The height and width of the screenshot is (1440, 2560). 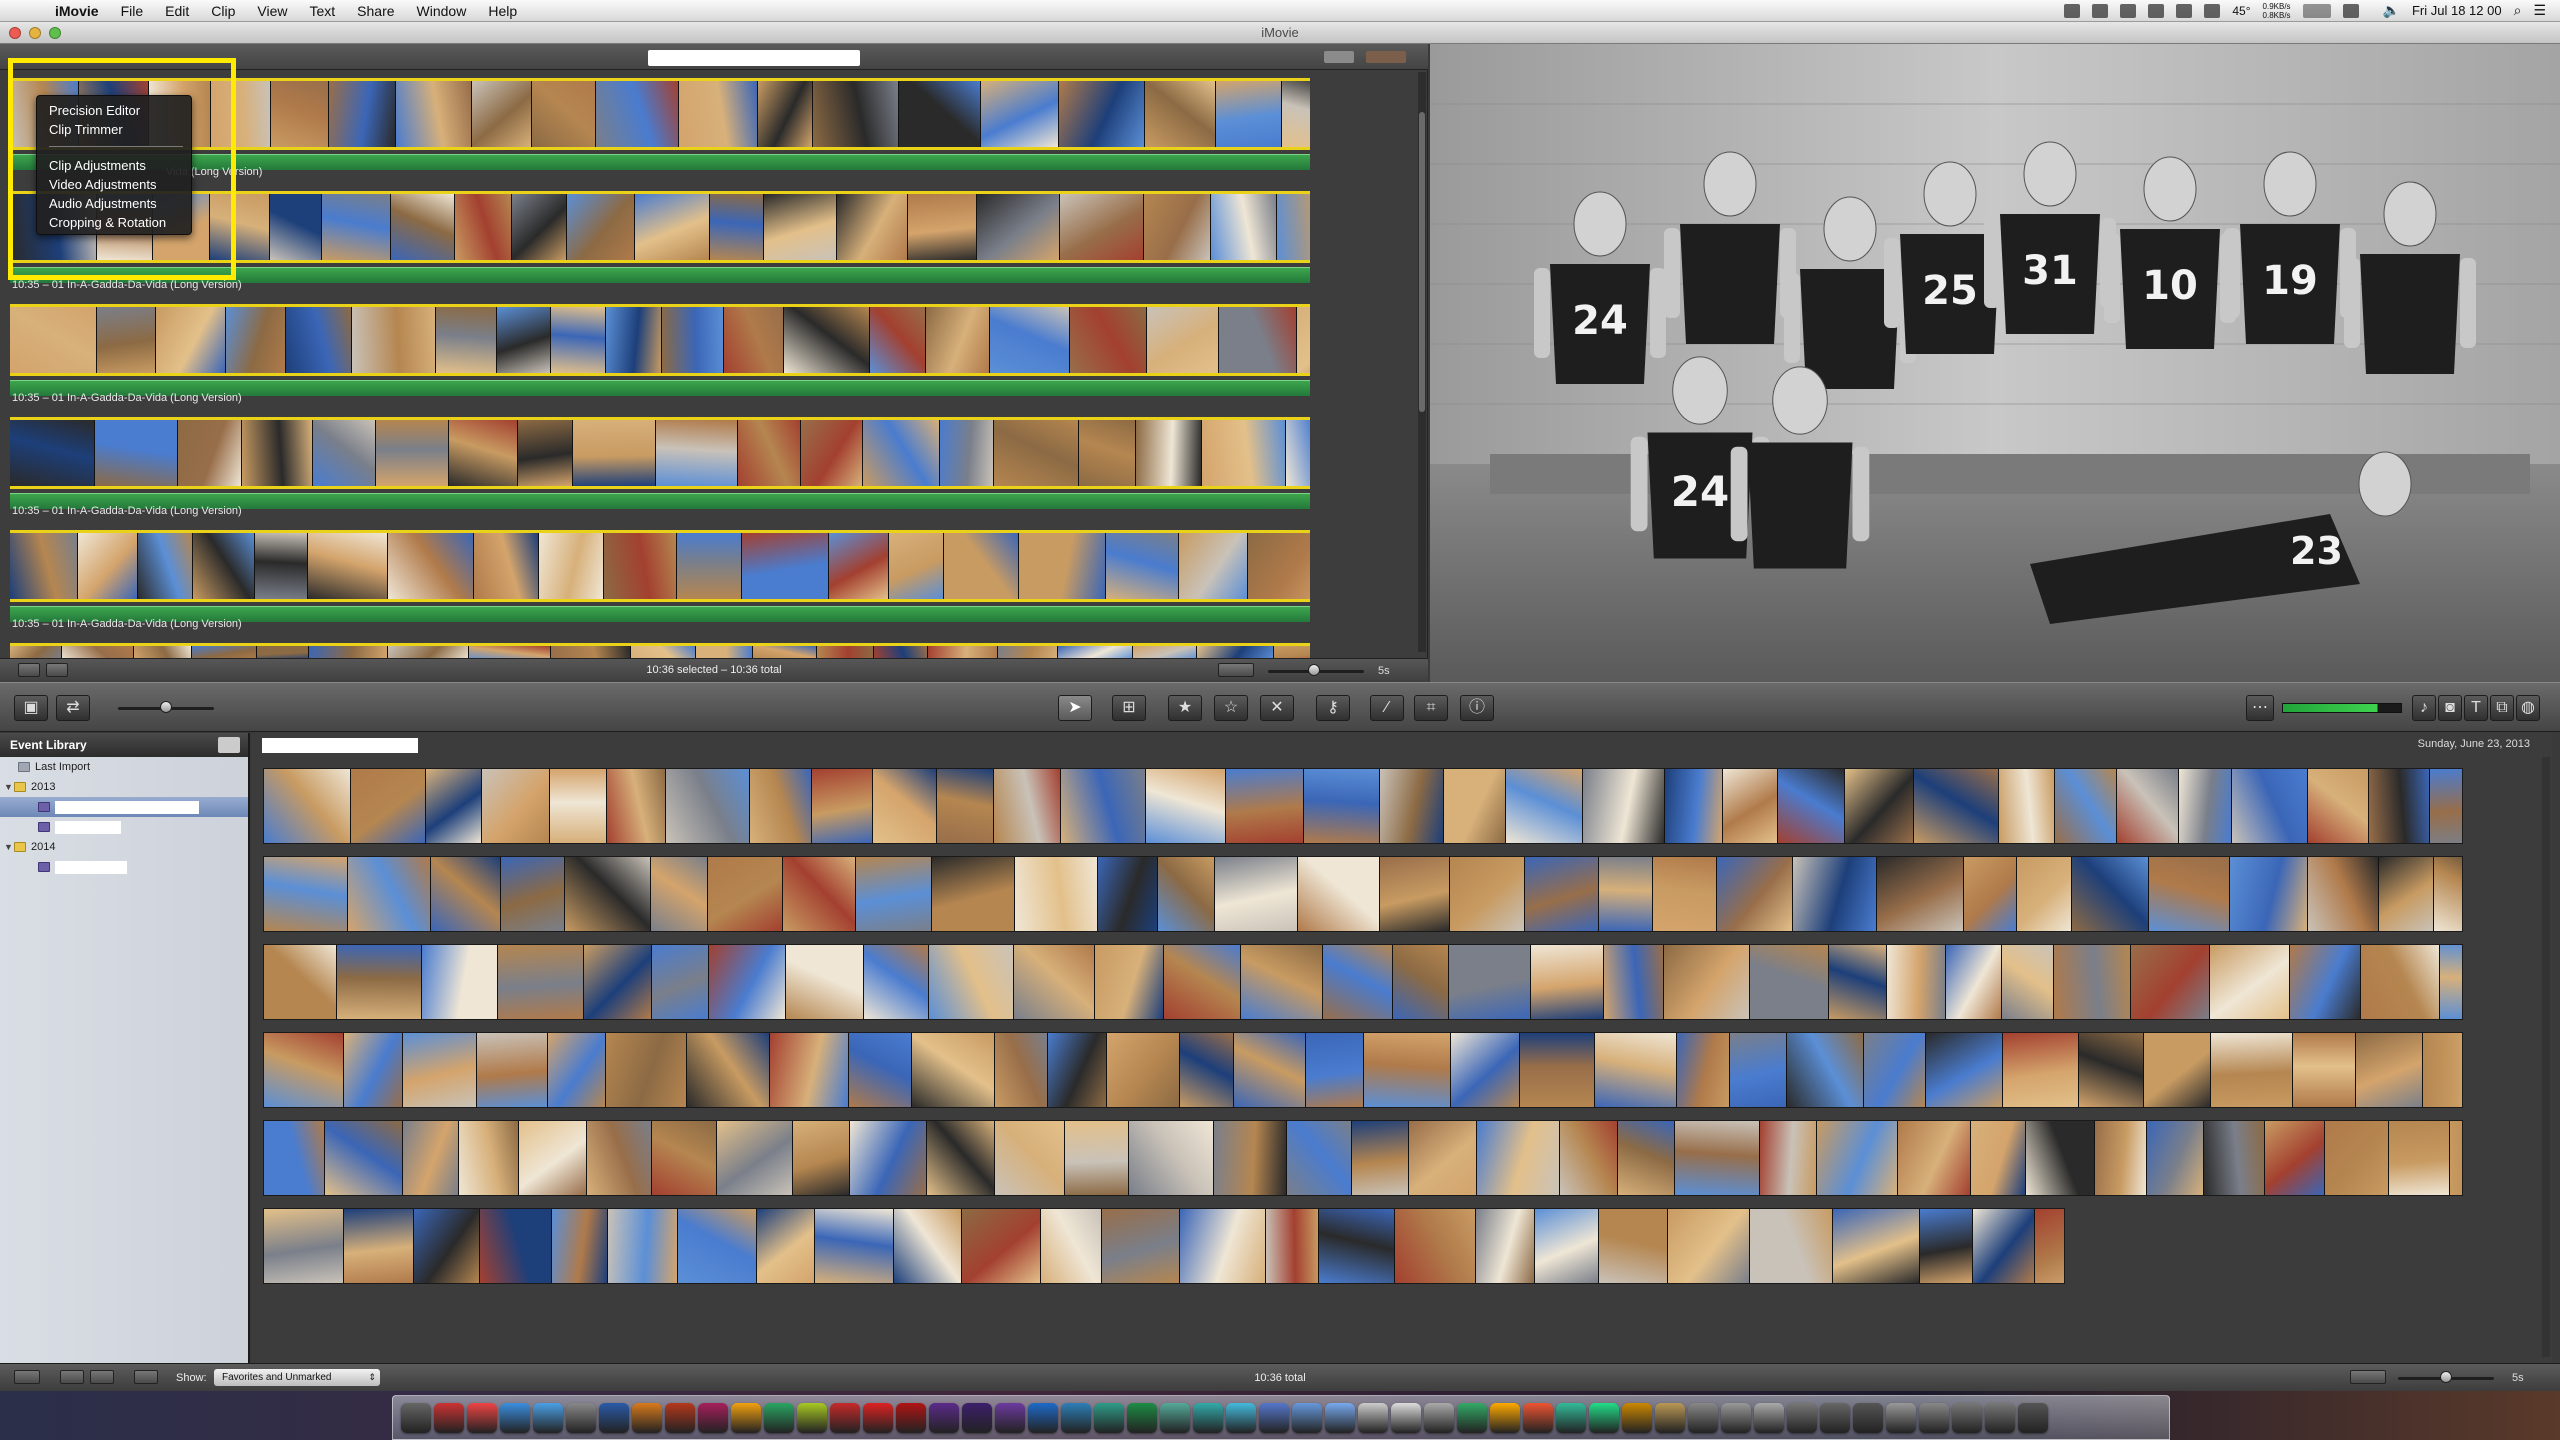 What do you see at coordinates (1185, 708) in the screenshot?
I see `star-icon: ★` at bounding box center [1185, 708].